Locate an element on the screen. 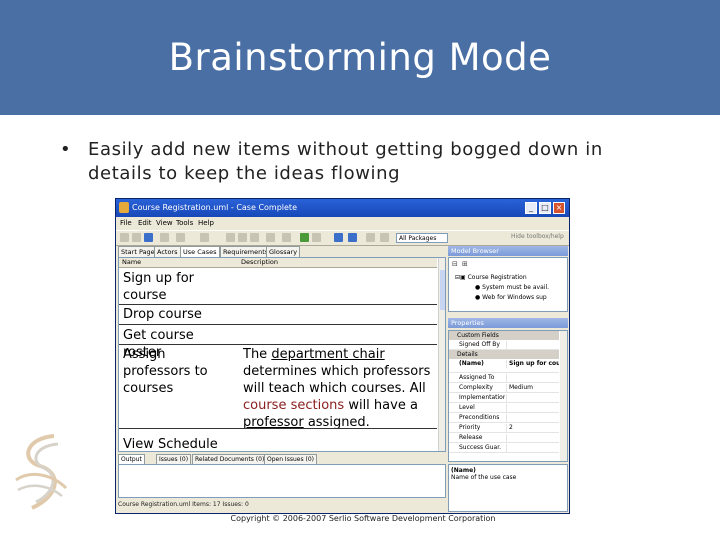  property-description: (Name) Name of the use case is located at coordinates (508, 488).